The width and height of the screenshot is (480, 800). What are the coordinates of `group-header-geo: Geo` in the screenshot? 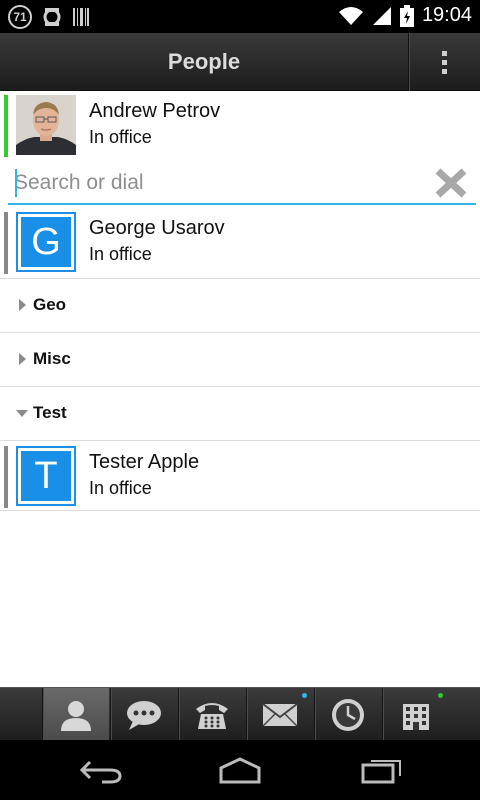 It's located at (240, 305).